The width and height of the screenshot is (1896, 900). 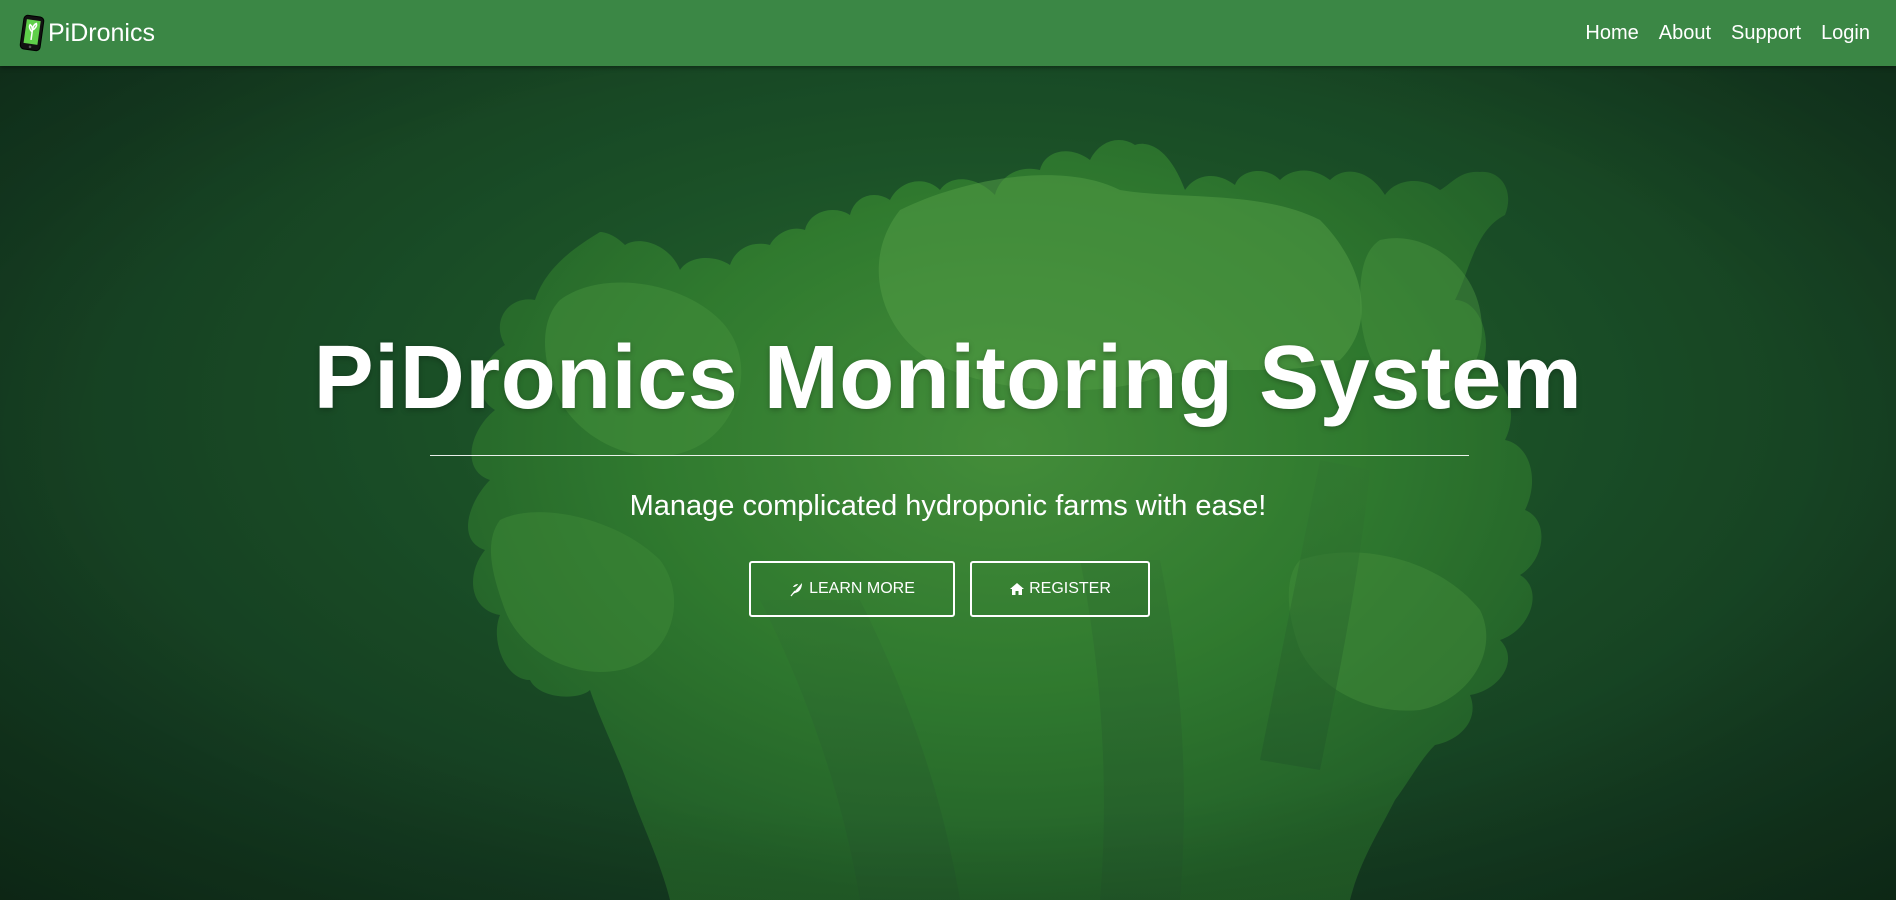 What do you see at coordinates (1017, 589) in the screenshot?
I see `home-icon` at bounding box center [1017, 589].